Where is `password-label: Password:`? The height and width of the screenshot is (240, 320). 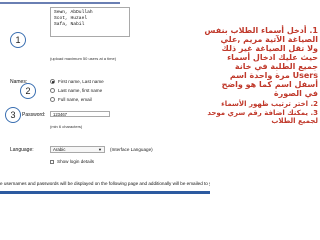 password-label: Password: is located at coordinates (34, 115).